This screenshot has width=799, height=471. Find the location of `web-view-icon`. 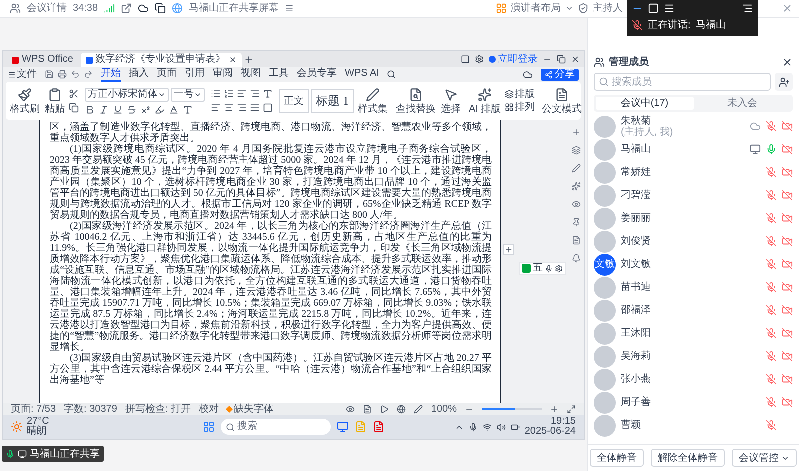

web-view-icon is located at coordinates (401, 409).